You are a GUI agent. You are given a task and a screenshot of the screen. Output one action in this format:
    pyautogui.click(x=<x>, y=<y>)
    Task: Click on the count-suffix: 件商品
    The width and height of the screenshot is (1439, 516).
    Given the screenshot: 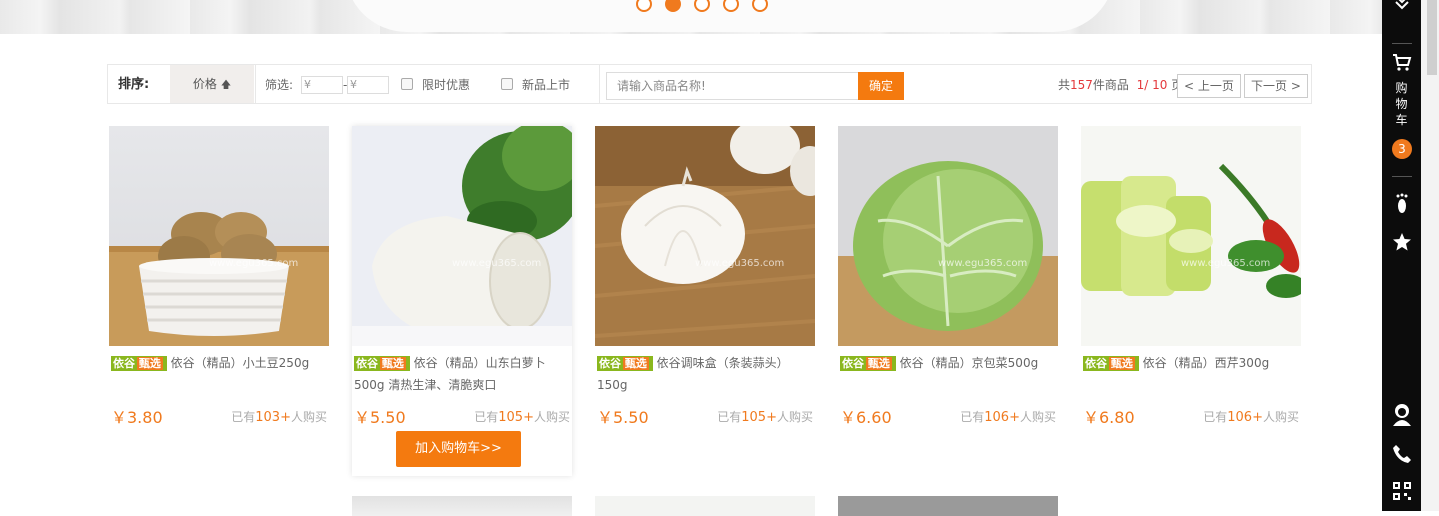 What is the action you would take?
    pyautogui.click(x=1110, y=85)
    